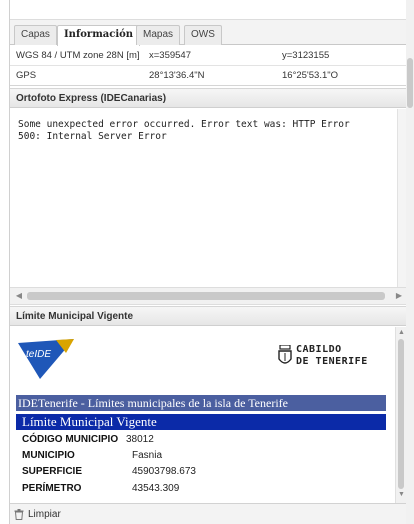 The width and height of the screenshot is (414, 524). I want to click on clear-button-label: Limpiar, so click(44, 514).